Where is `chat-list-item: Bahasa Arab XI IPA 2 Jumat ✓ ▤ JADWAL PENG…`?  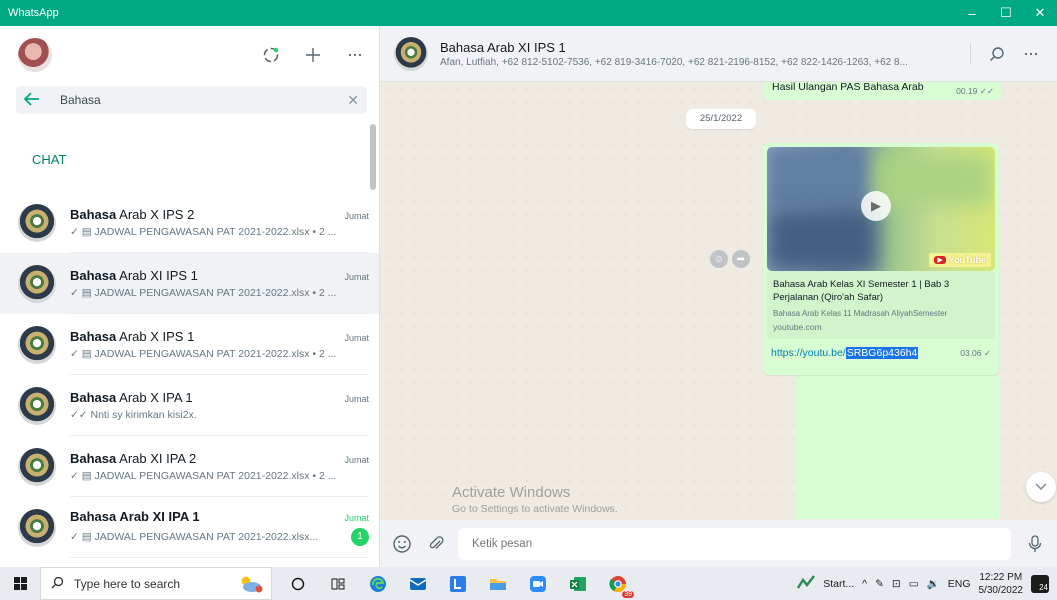 chat-list-item: Bahasa Arab XI IPA 2 Jumat ✓ ▤ JADWAL PENG… is located at coordinates (189, 466).